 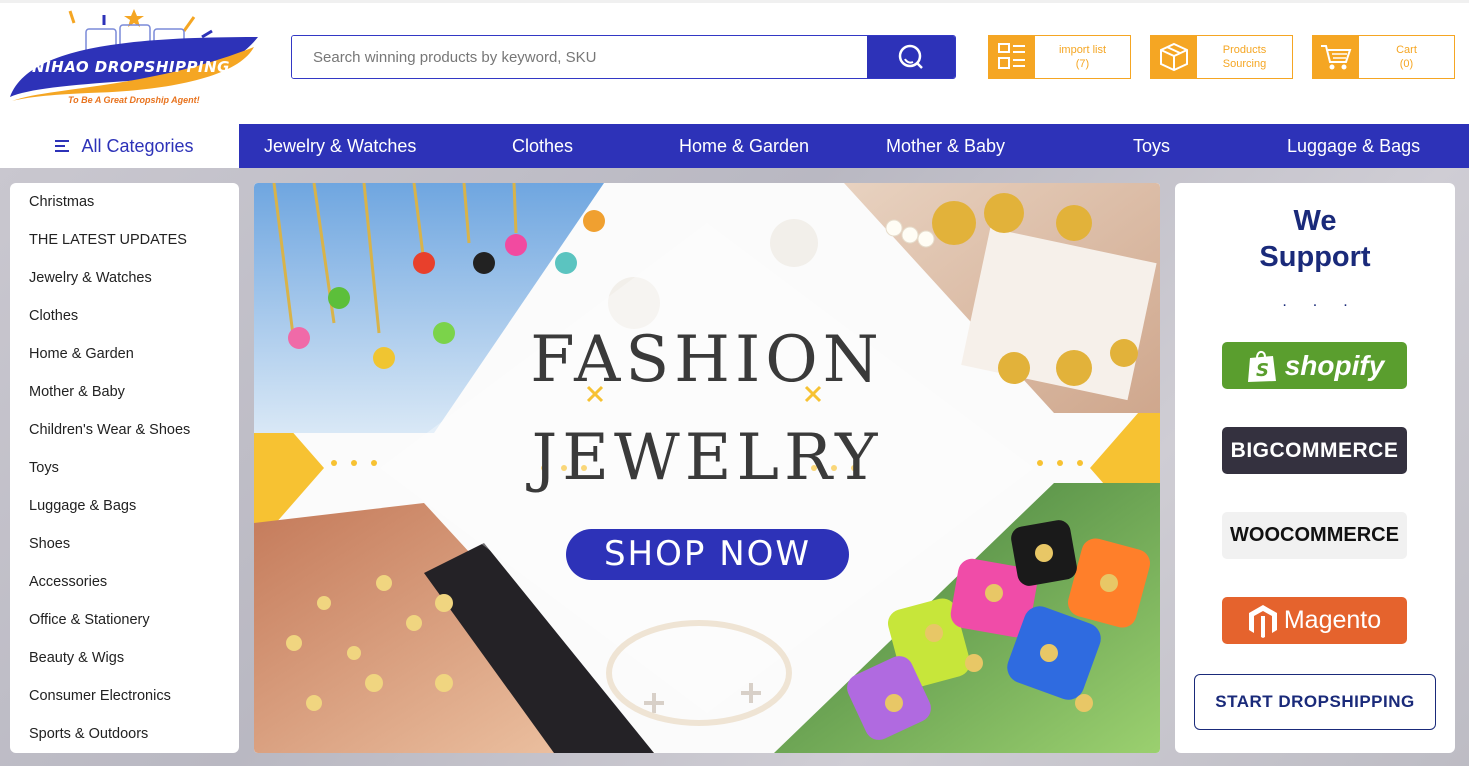 I want to click on all-categories-button: All Categories, so click(x=124, y=146).